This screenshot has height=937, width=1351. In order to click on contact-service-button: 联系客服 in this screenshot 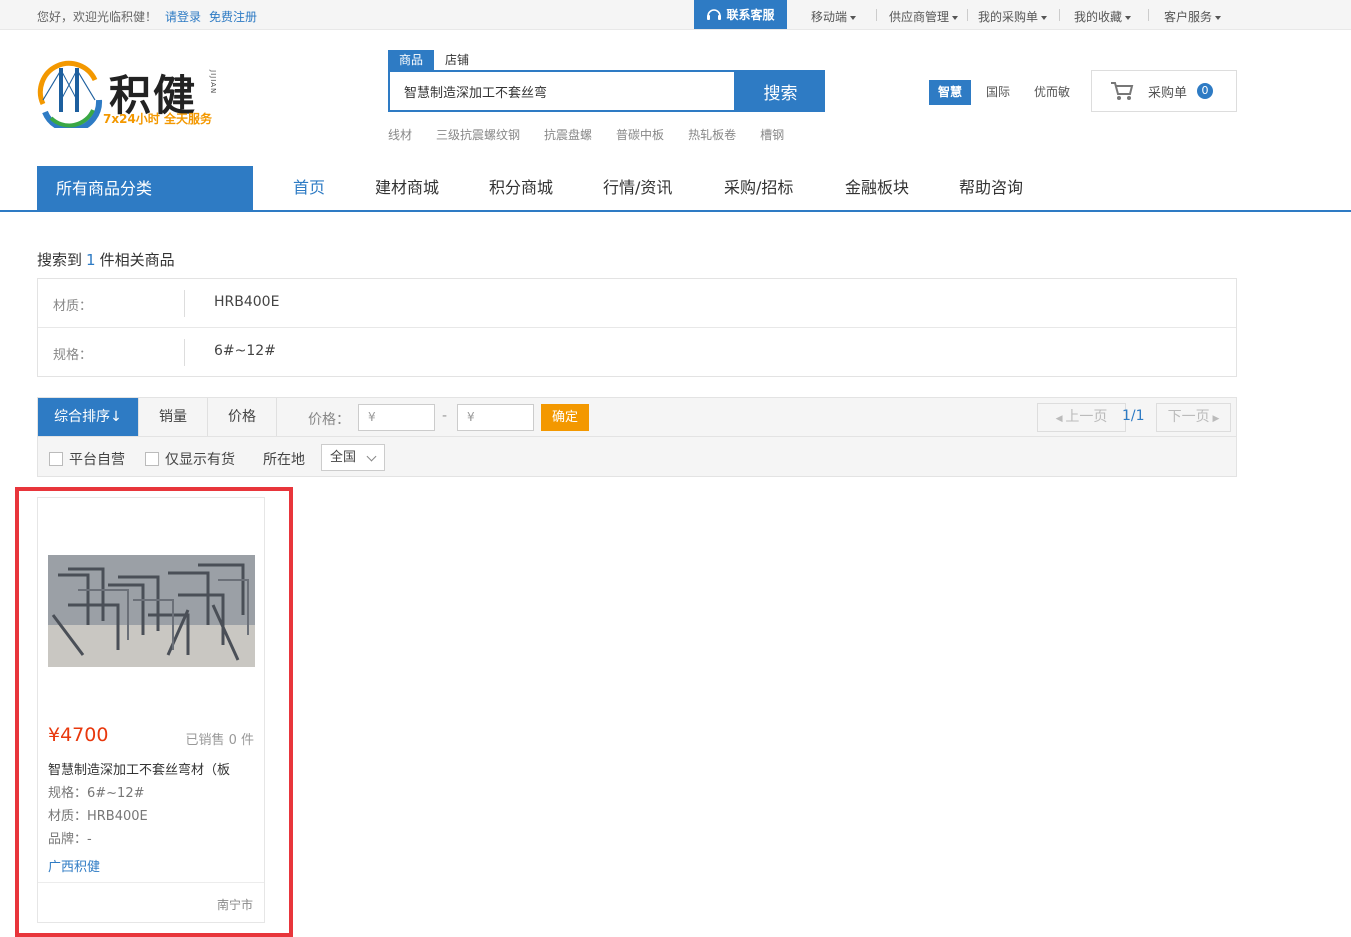, I will do `click(740, 14)`.